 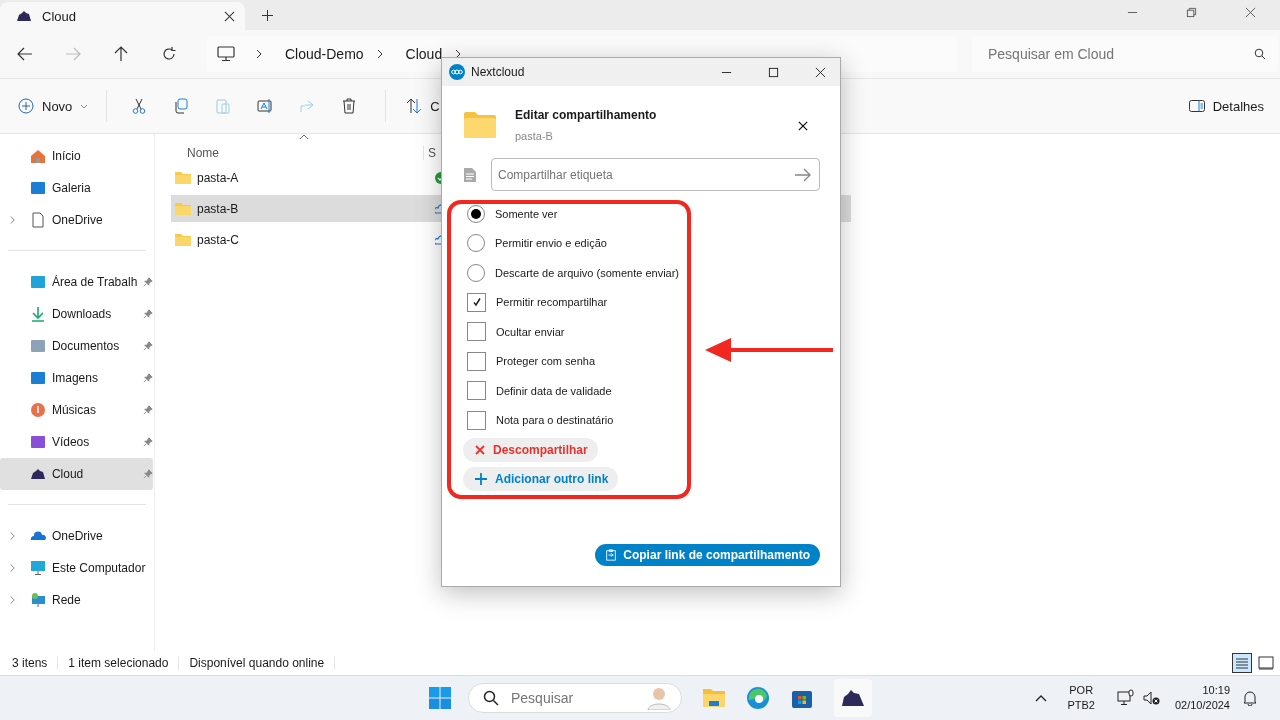 I want to click on sidebar-label: Downloads, so click(x=82, y=314).